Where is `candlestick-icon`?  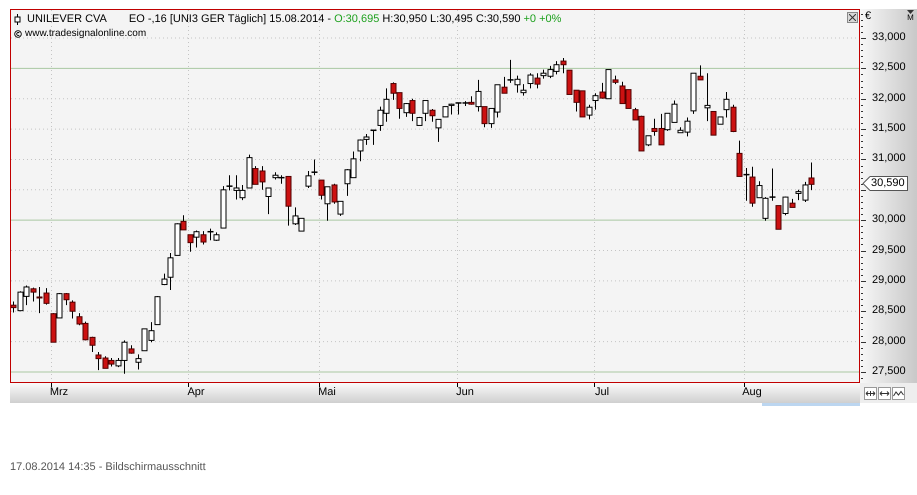
candlestick-icon is located at coordinates (17, 19).